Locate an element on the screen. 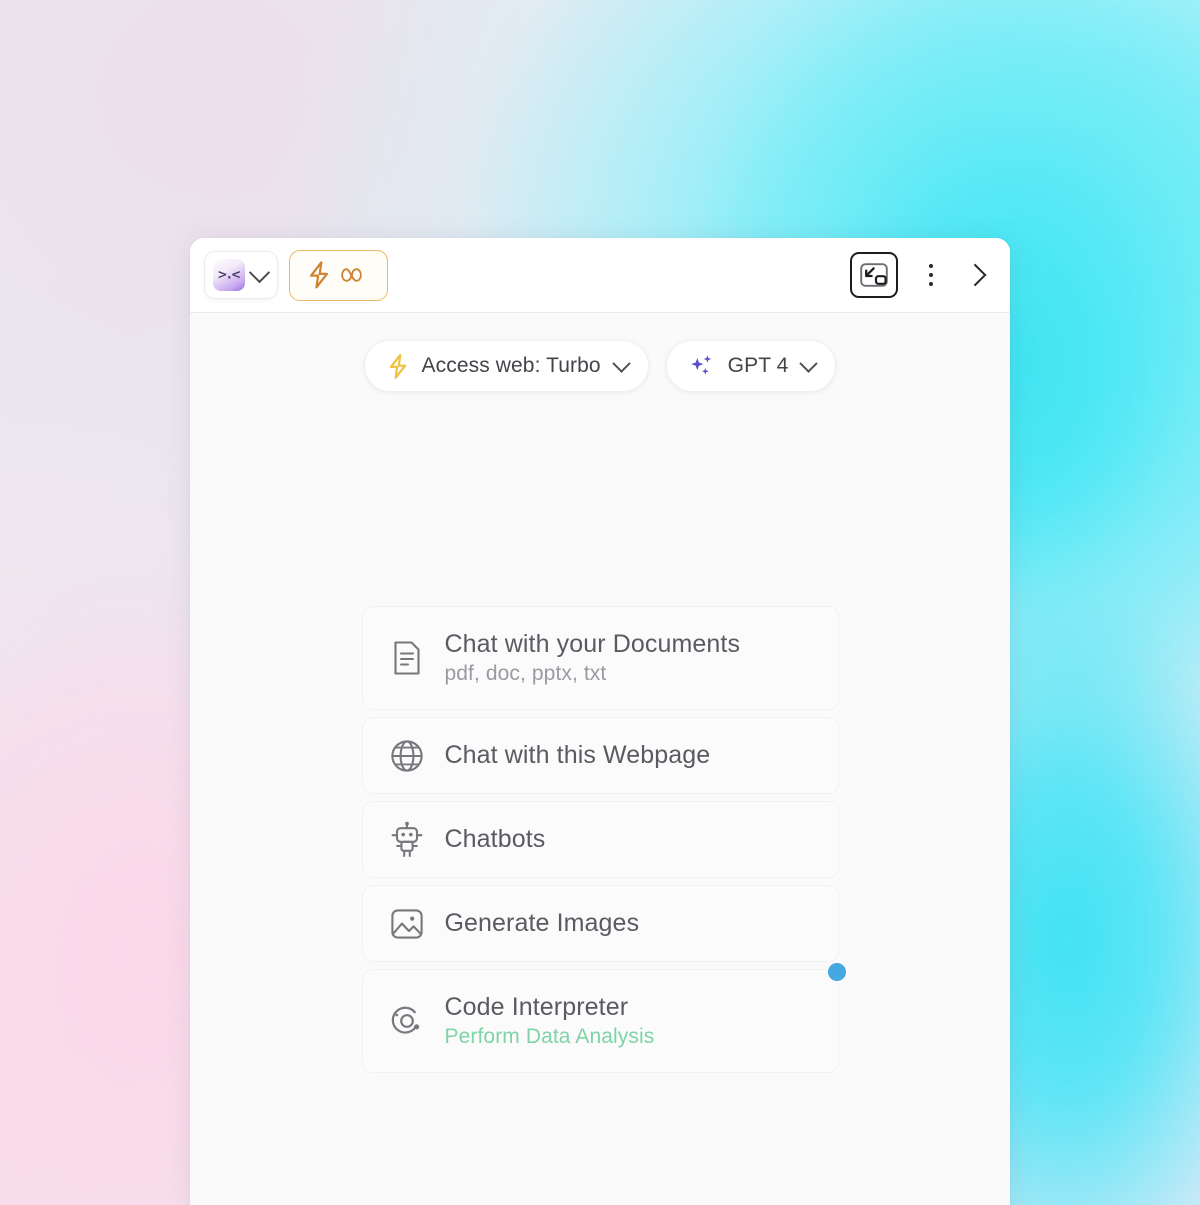  card-text-group: Code Interpreter Perform Data Analysis is located at coordinates (550, 1020).